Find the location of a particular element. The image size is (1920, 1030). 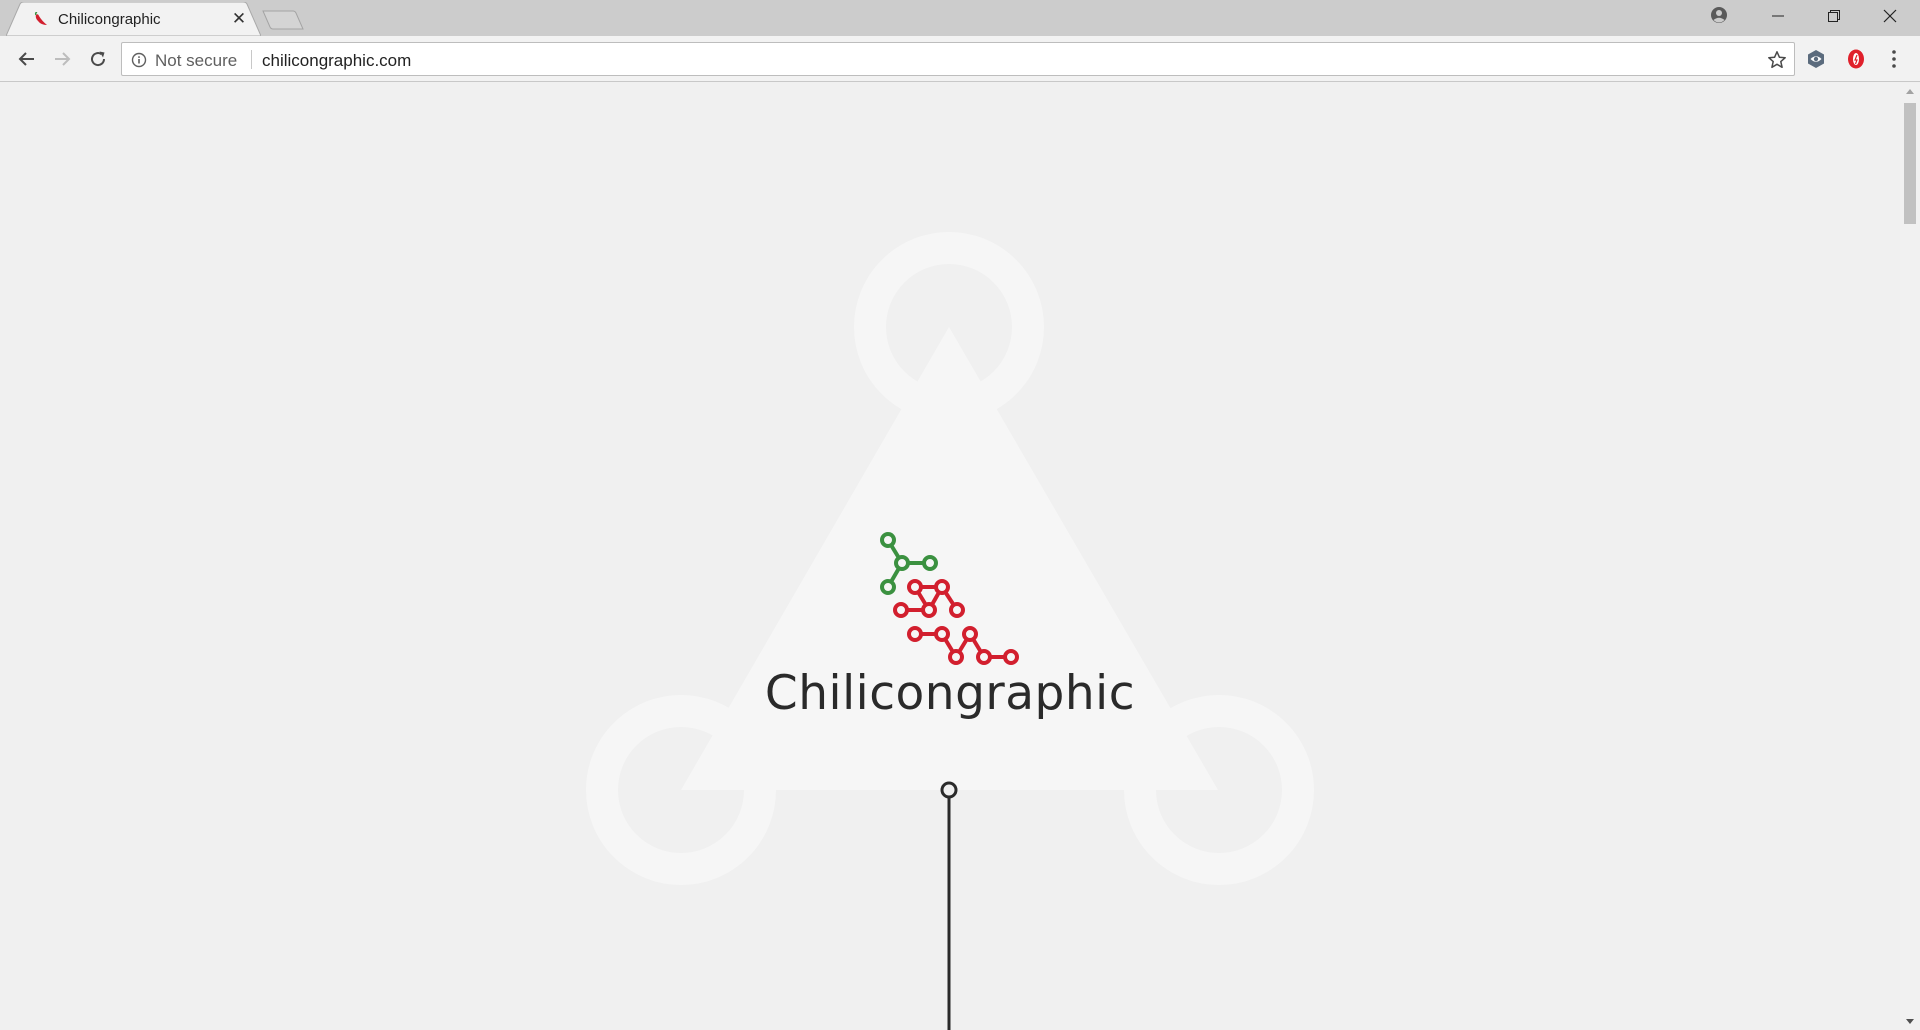

restore-icon is located at coordinates (1834, 16).